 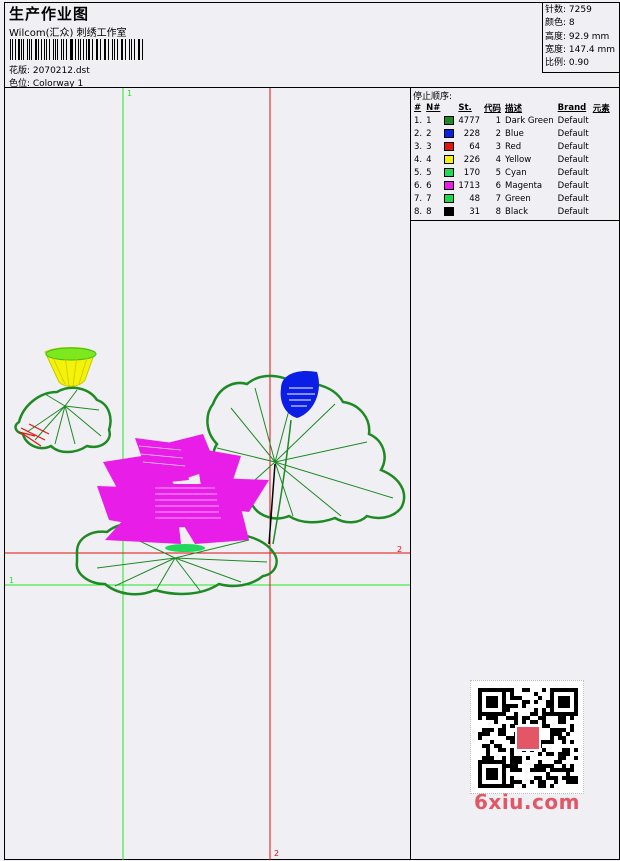 What do you see at coordinates (49, 71) in the screenshot?
I see `design-file-label: 花版: 2070212.dst` at bounding box center [49, 71].